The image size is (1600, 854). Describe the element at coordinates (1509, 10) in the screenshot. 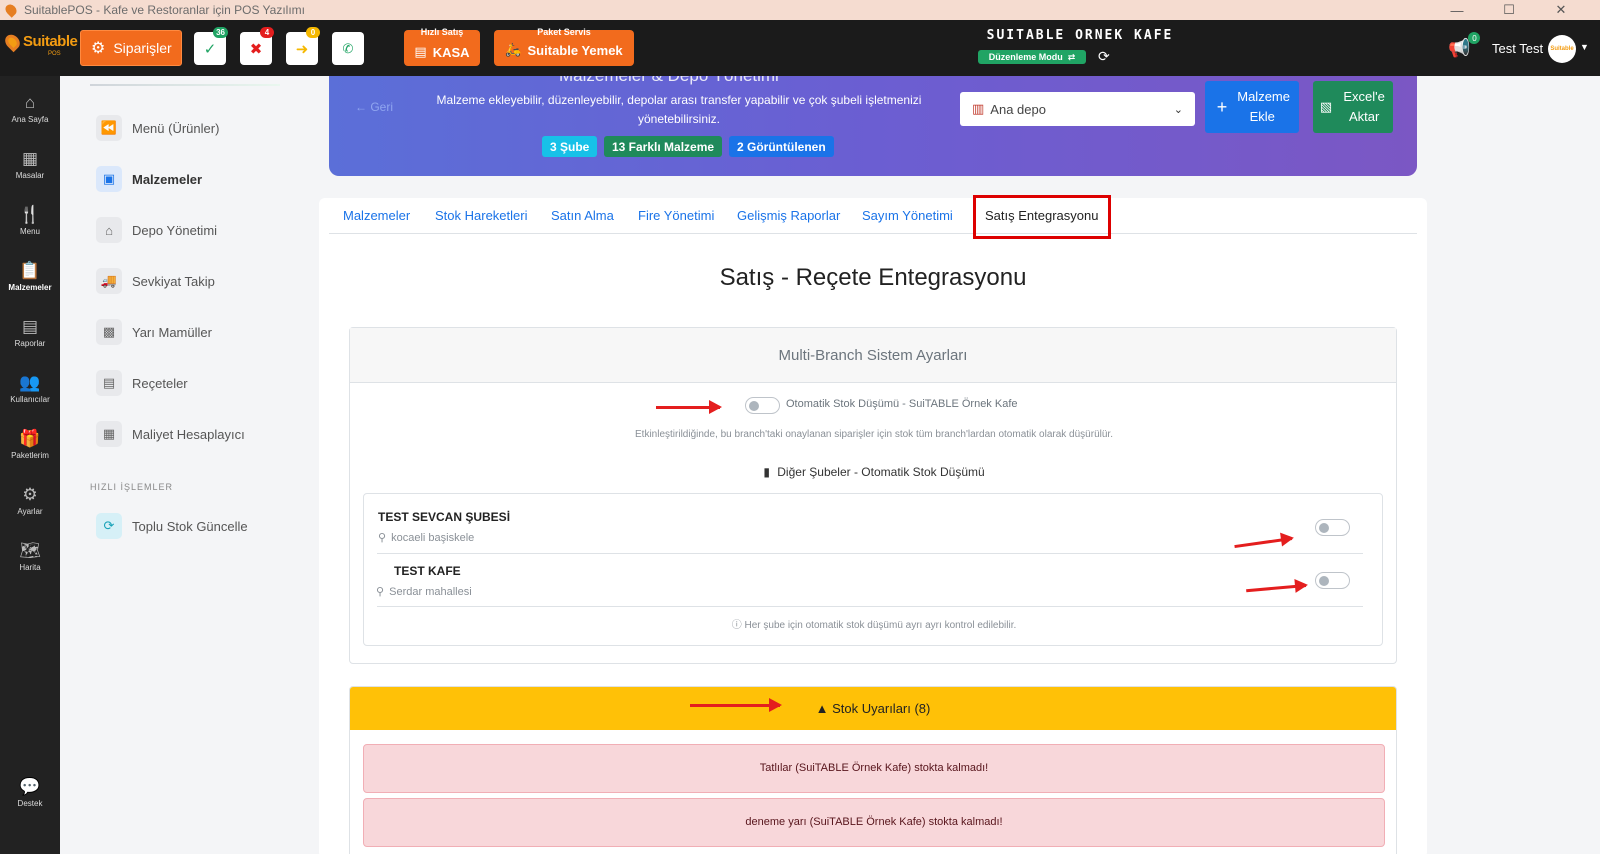

I see `maximize-button: ☐` at that location.